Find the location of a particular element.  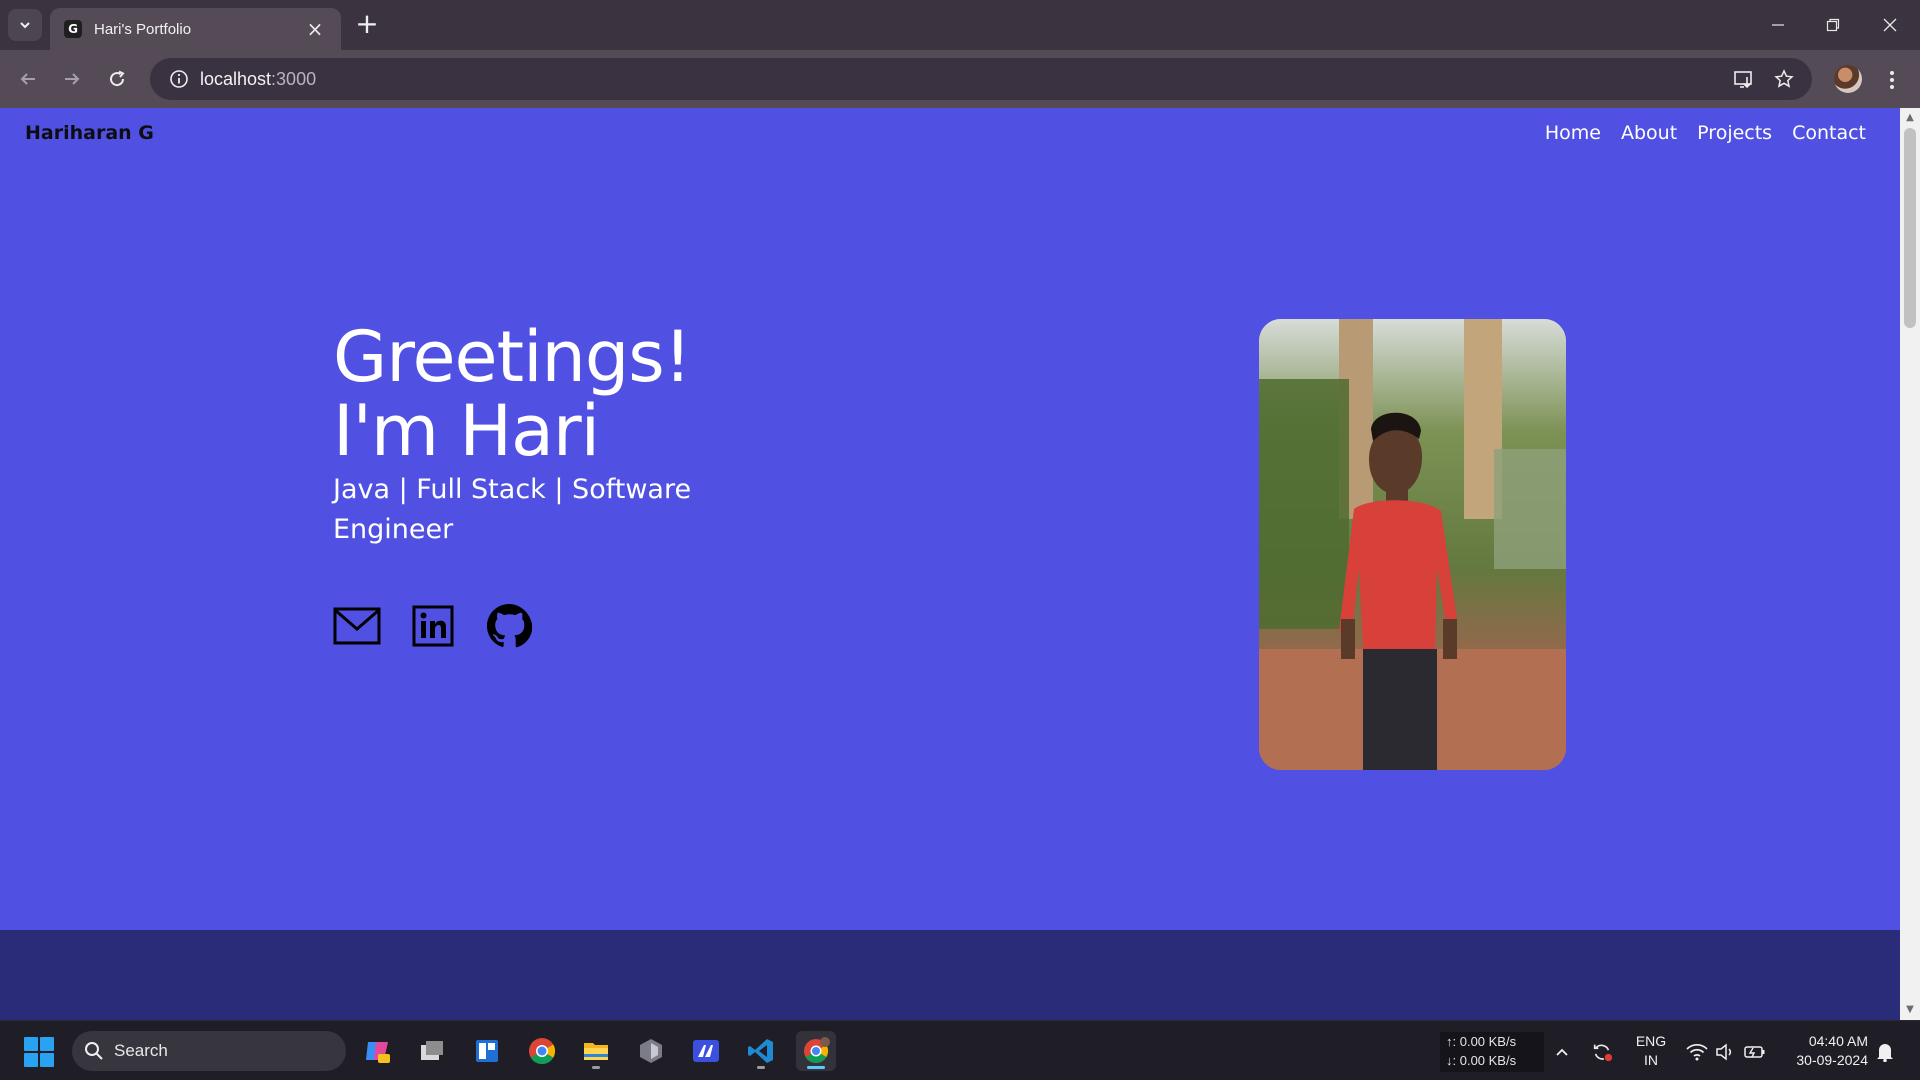

dev-tool-app is located at coordinates (651, 1051).